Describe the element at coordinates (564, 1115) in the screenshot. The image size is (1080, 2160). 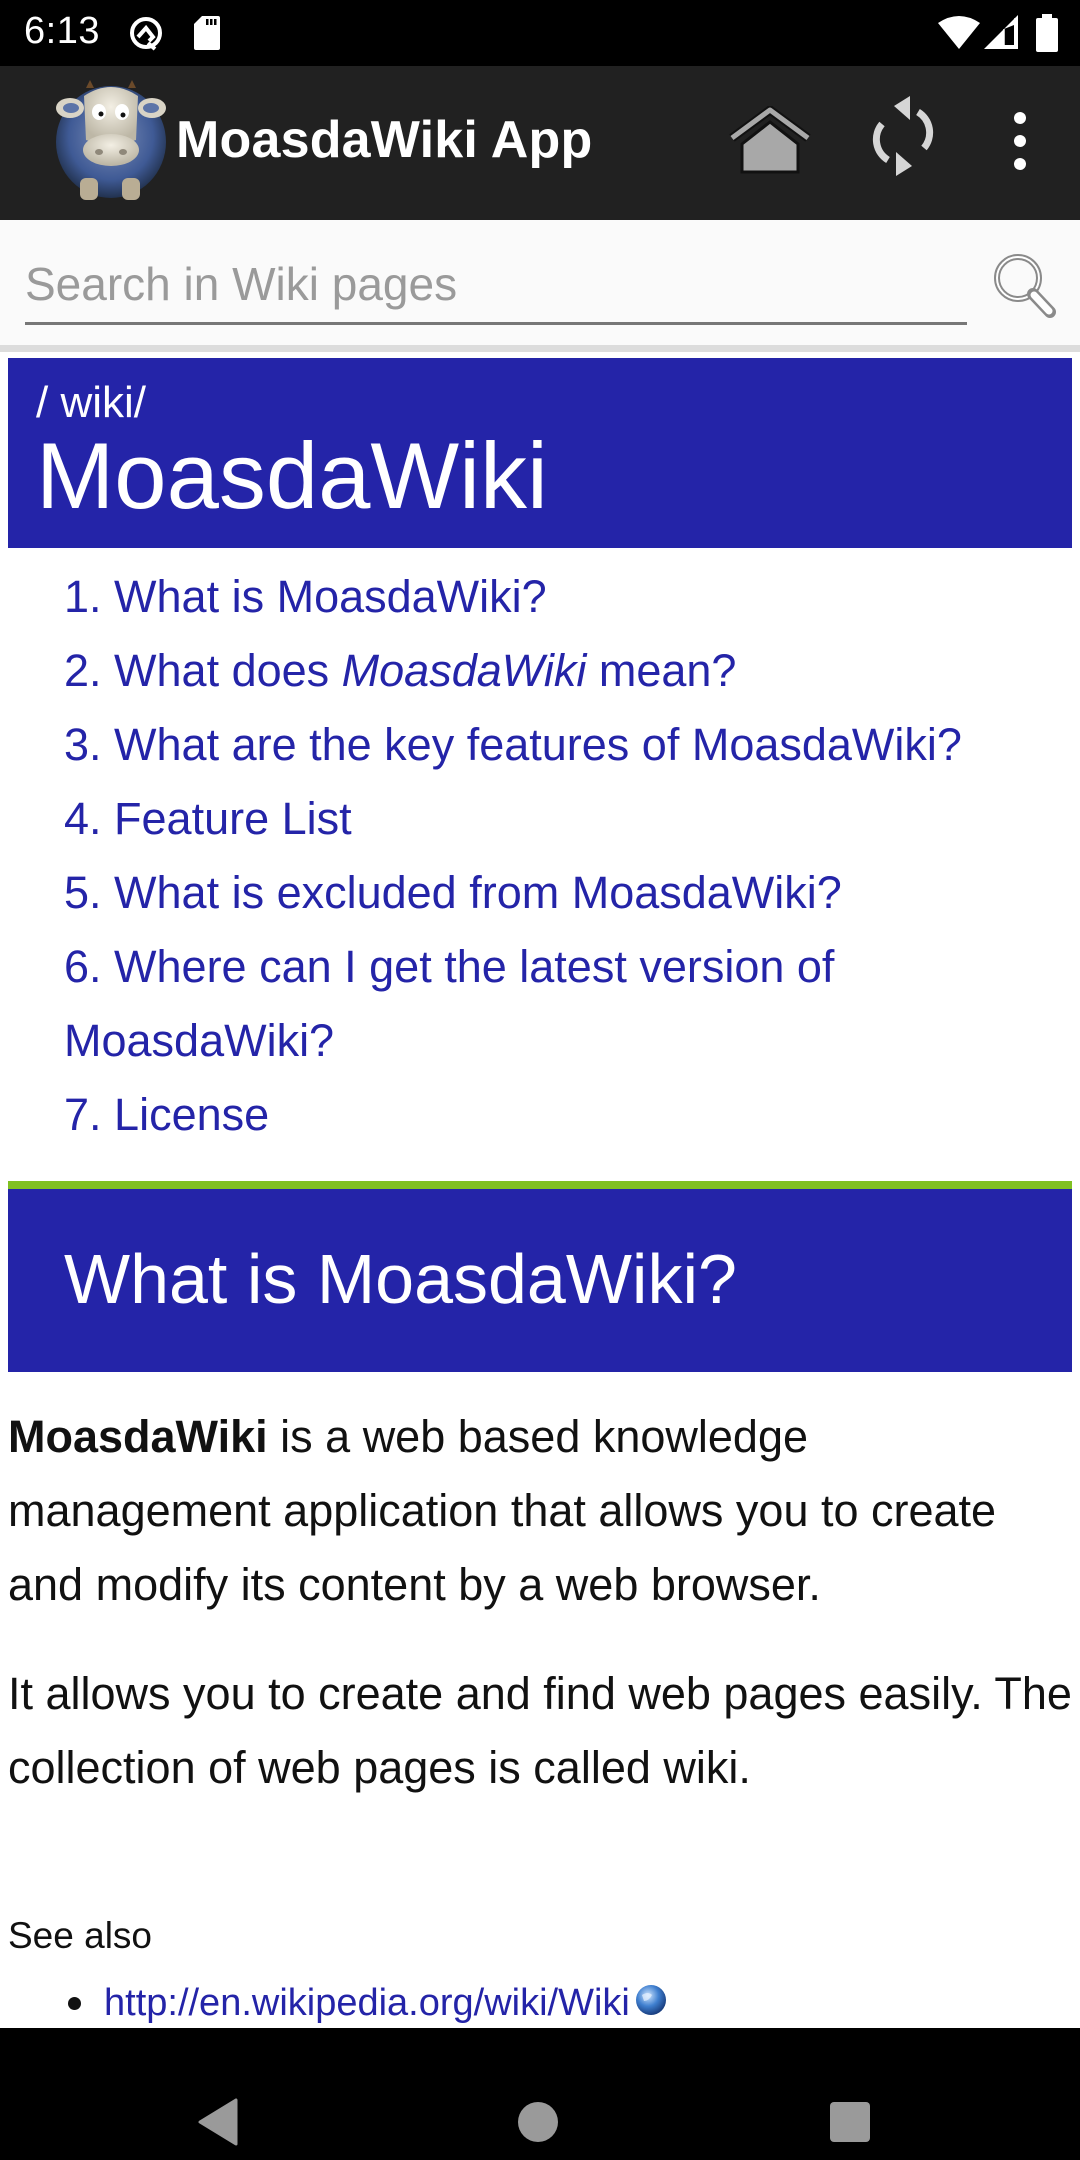
I see `toc-item: 7. License` at that location.